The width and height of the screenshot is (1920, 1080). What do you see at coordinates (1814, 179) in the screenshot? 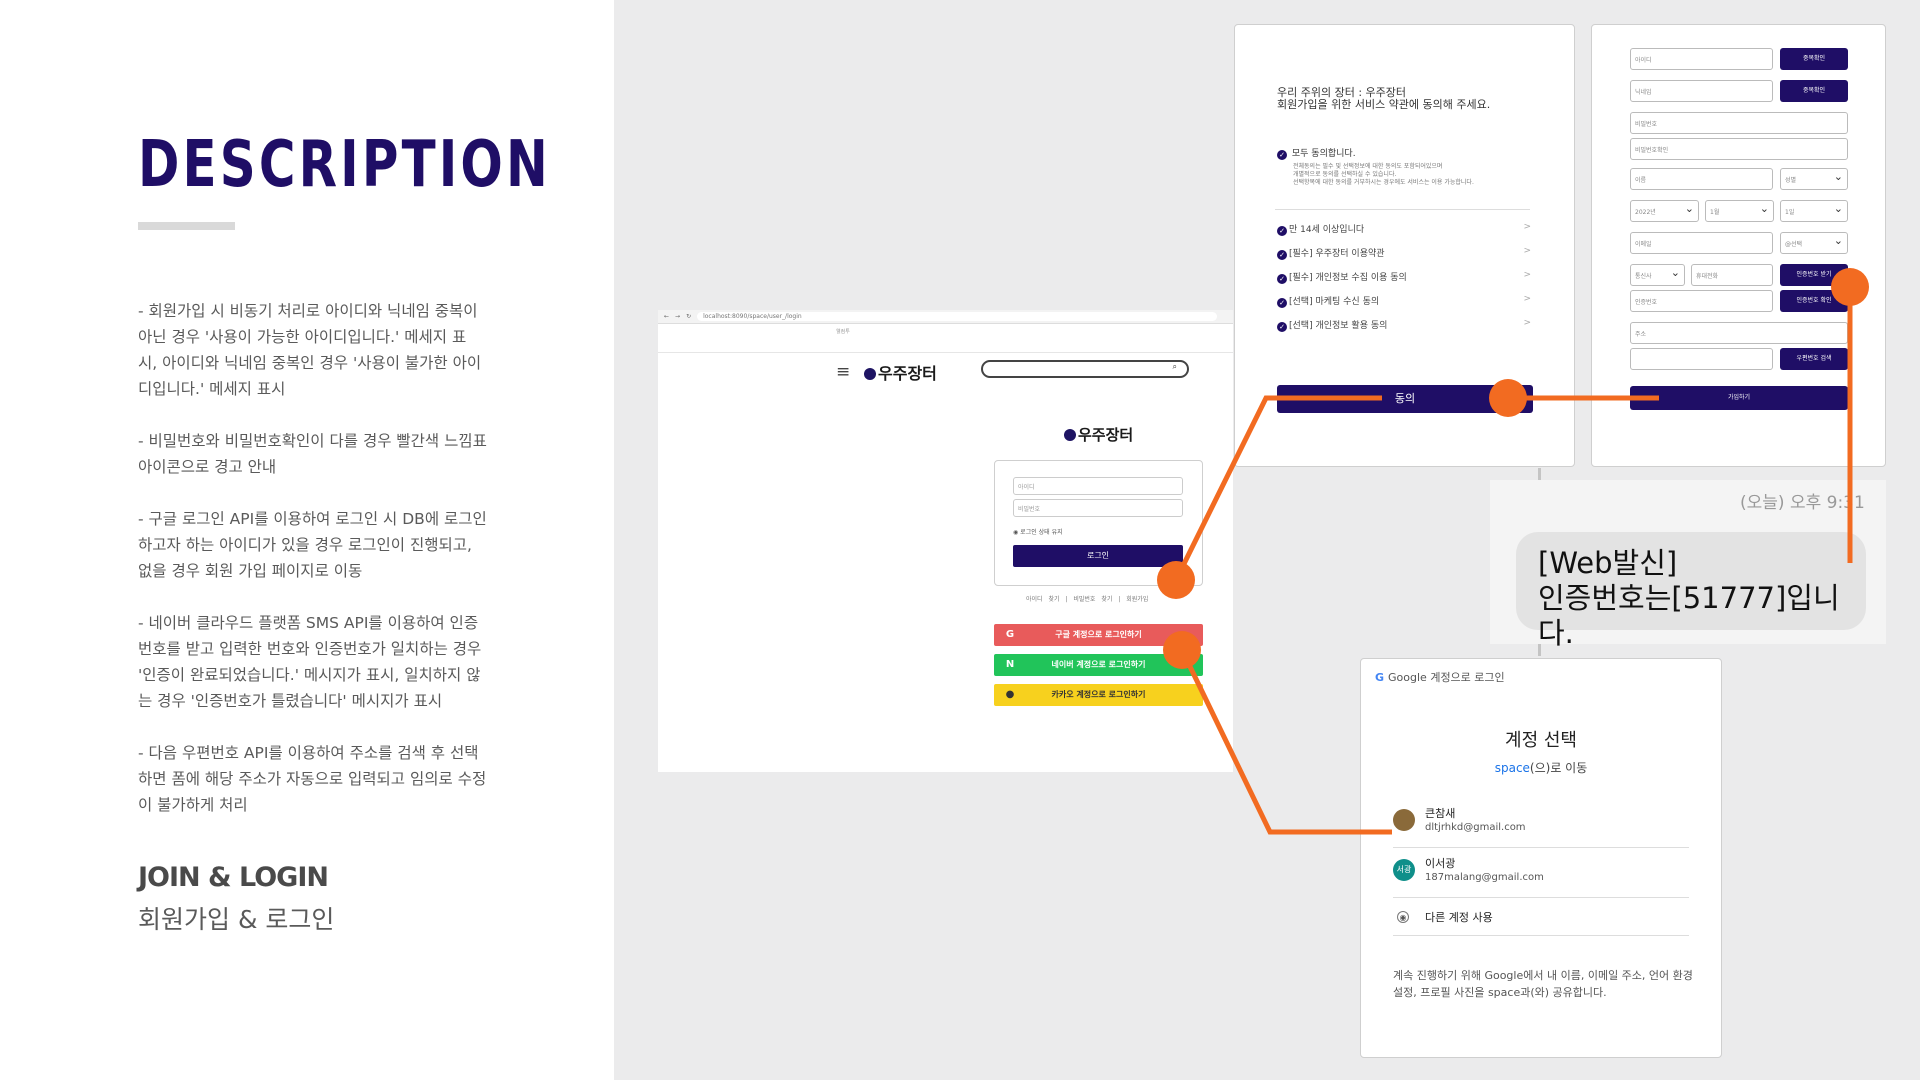
I see `gender-select: 성별` at bounding box center [1814, 179].